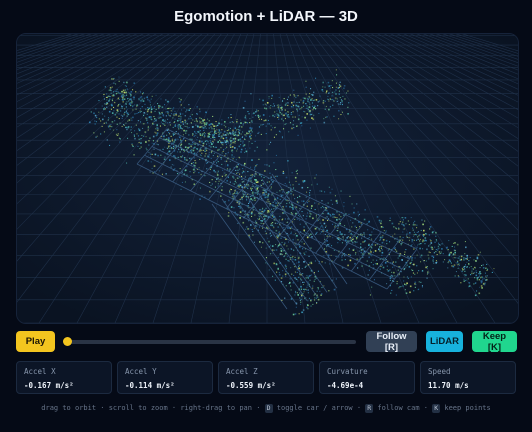 The image size is (532, 432). I want to click on stat-accel-x: Accel X -0.167 m/s², so click(64, 377).